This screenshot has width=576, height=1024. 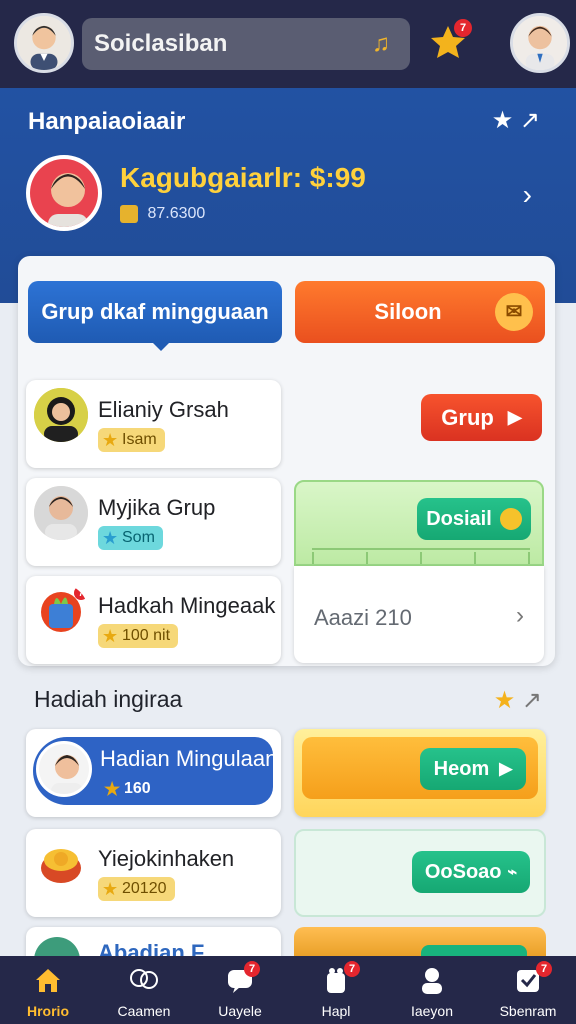 I want to click on home-label: Heom, so click(x=461, y=768).